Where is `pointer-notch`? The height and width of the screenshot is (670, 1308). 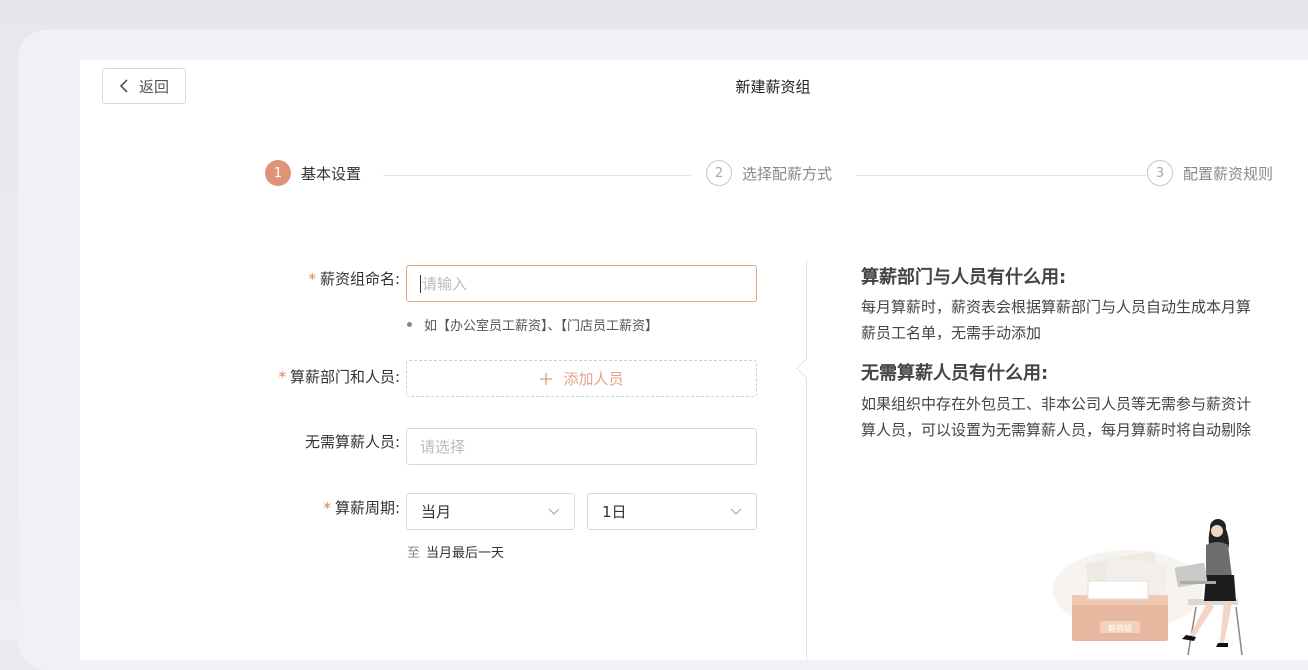 pointer-notch is located at coordinates (805, 368).